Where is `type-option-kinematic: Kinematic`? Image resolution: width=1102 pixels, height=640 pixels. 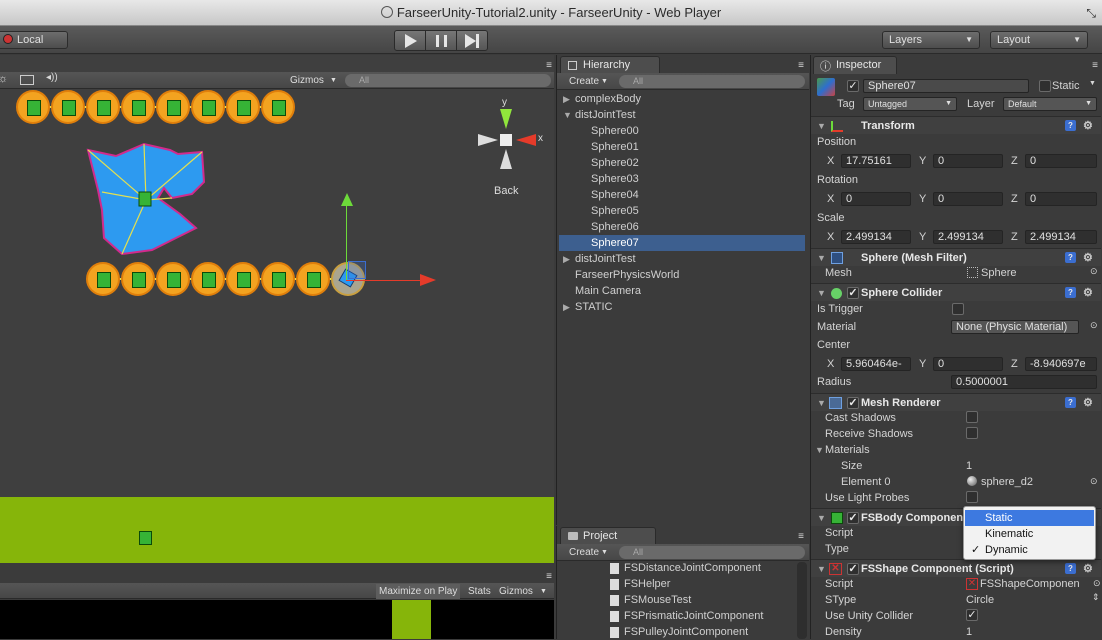 type-option-kinematic: Kinematic is located at coordinates (1029, 534).